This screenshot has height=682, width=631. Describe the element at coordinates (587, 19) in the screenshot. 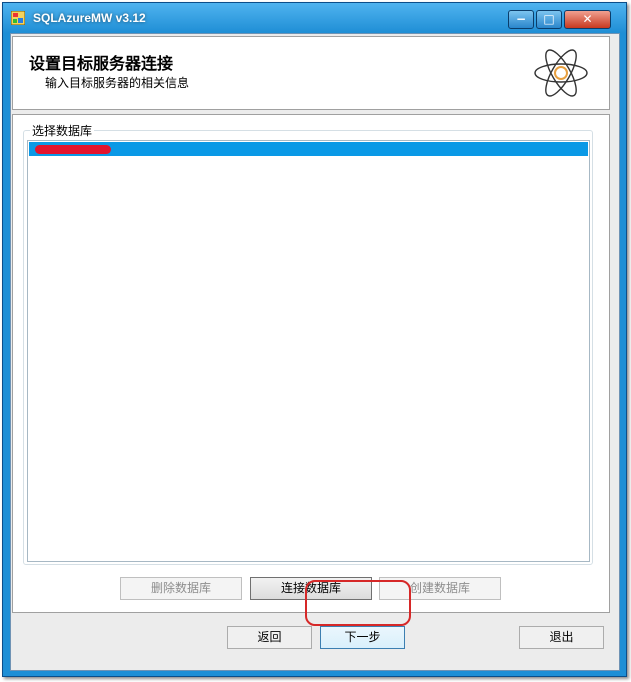

I see `close-button: ✕` at that location.